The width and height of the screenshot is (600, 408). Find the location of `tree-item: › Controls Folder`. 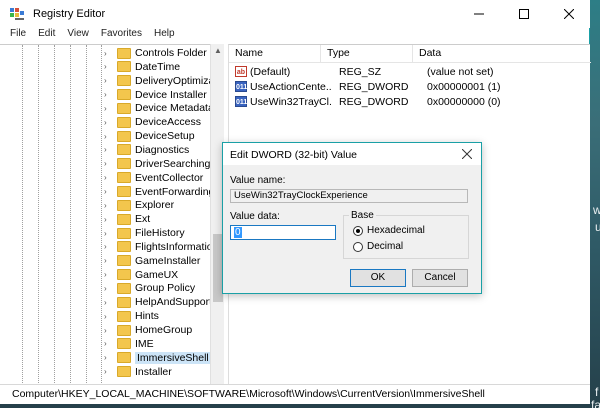

tree-item: › Controls Folder is located at coordinates (155, 53).